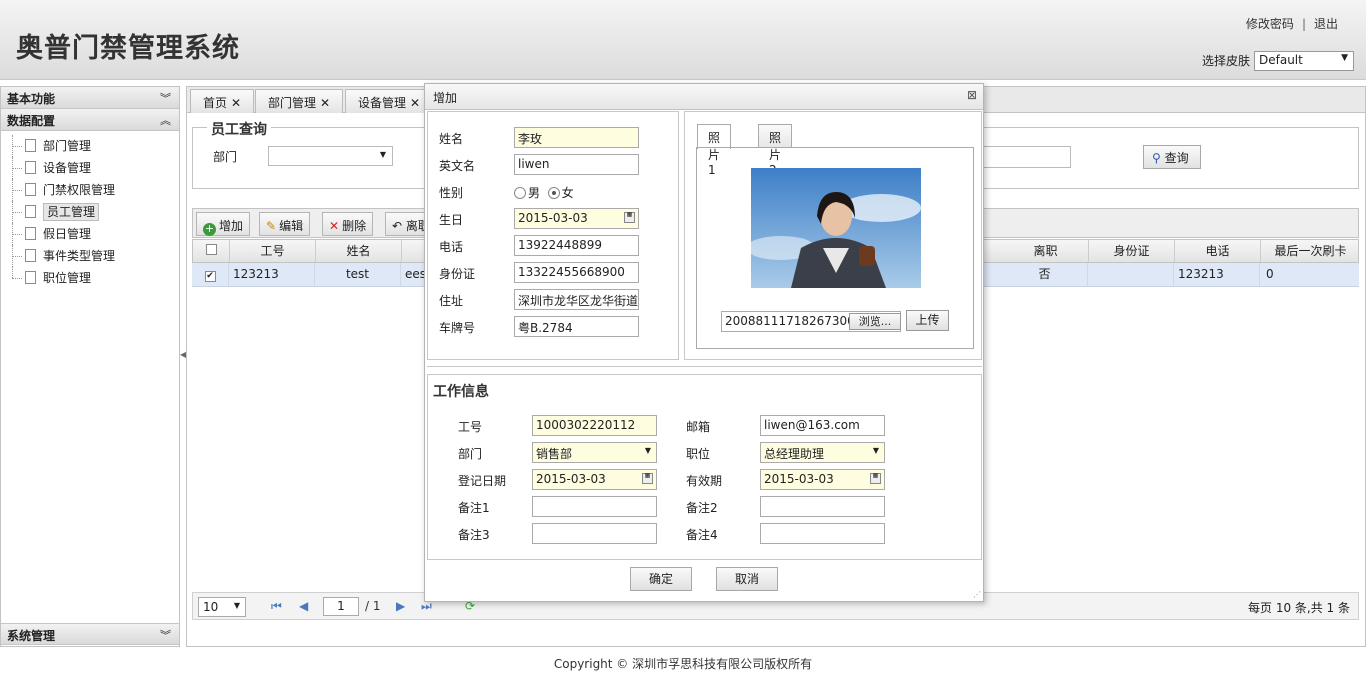 The image size is (1366, 677). Describe the element at coordinates (571, 479) in the screenshot. I see `reg-date-value: 2015-03-03` at that location.